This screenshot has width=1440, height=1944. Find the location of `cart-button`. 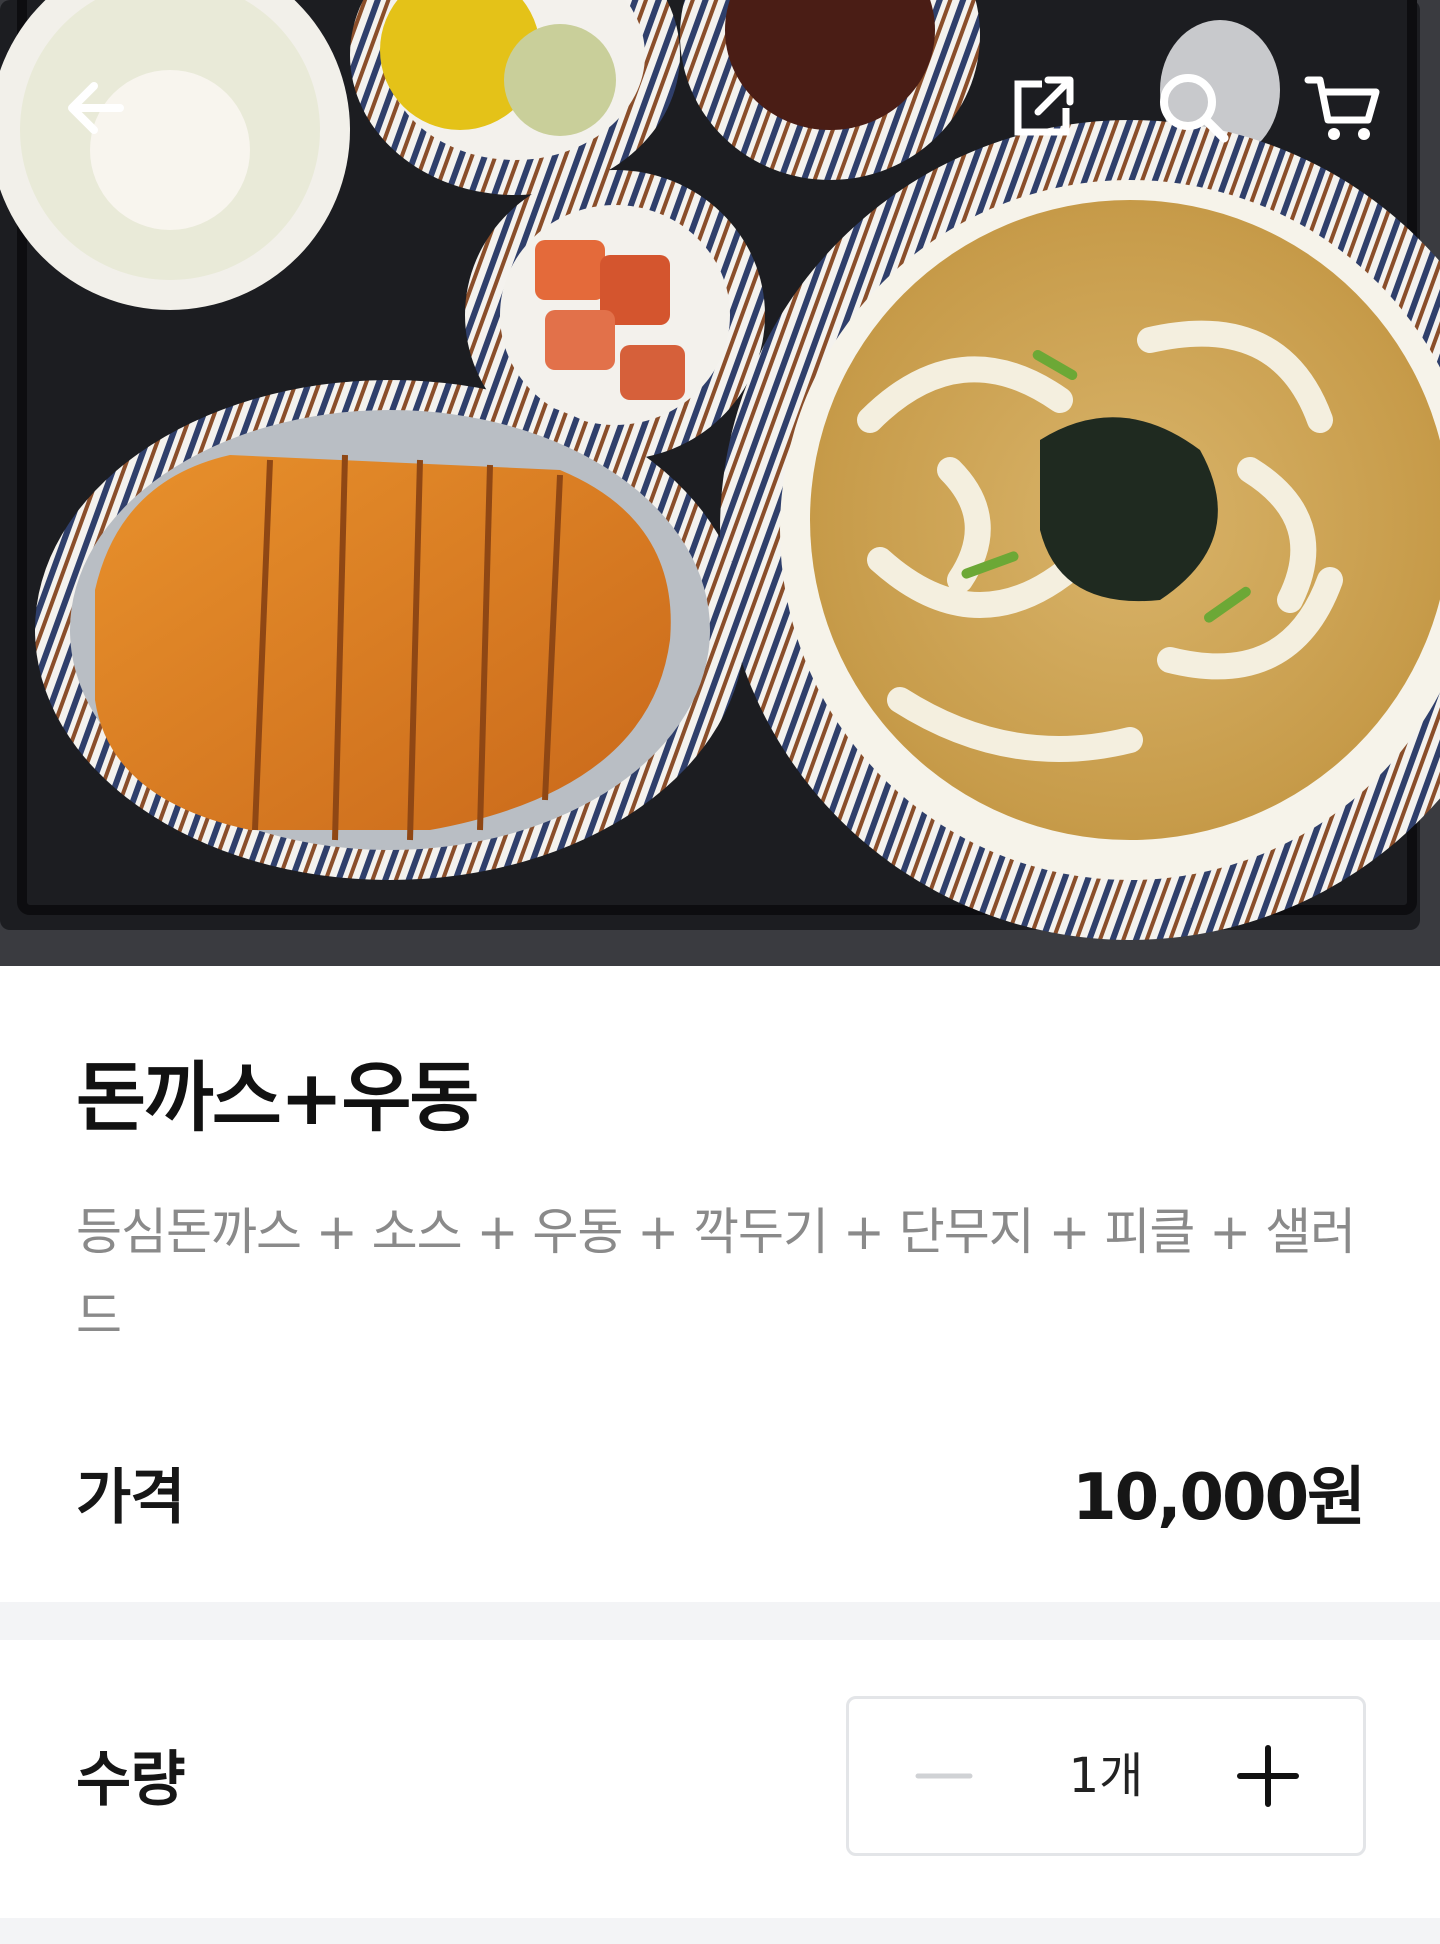

cart-button is located at coordinates (1344, 108).